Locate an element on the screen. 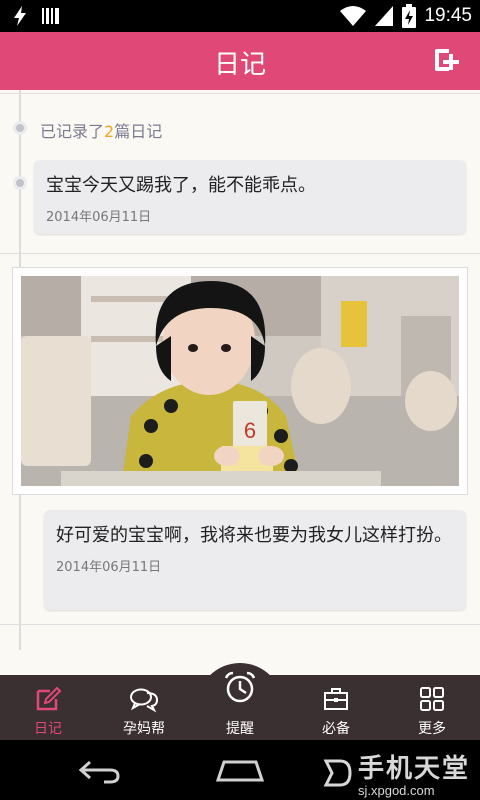 The height and width of the screenshot is (800, 480). pencil-icon is located at coordinates (49, 698).